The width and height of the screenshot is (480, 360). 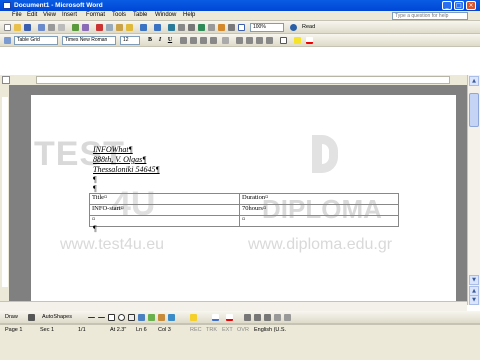 I want to click on help-icon, so click(x=293, y=27).